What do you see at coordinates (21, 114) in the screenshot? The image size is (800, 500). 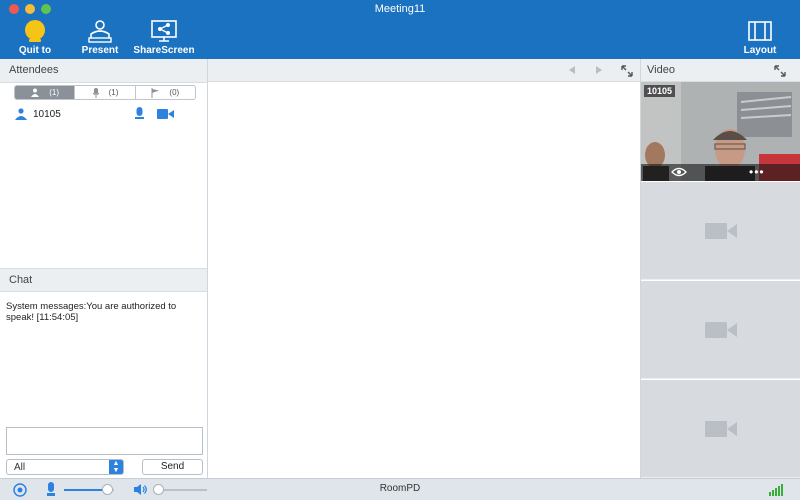 I see `host-person-icon` at bounding box center [21, 114].